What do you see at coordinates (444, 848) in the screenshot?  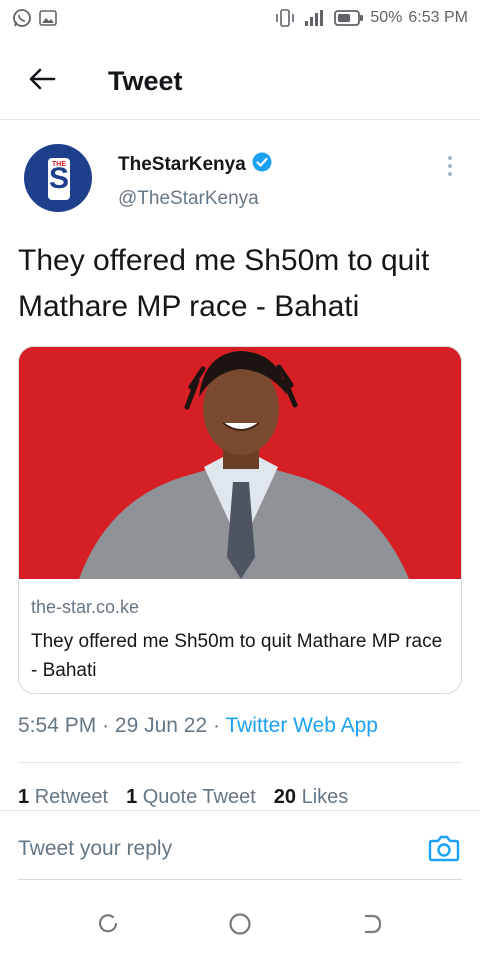 I see `camera-button` at bounding box center [444, 848].